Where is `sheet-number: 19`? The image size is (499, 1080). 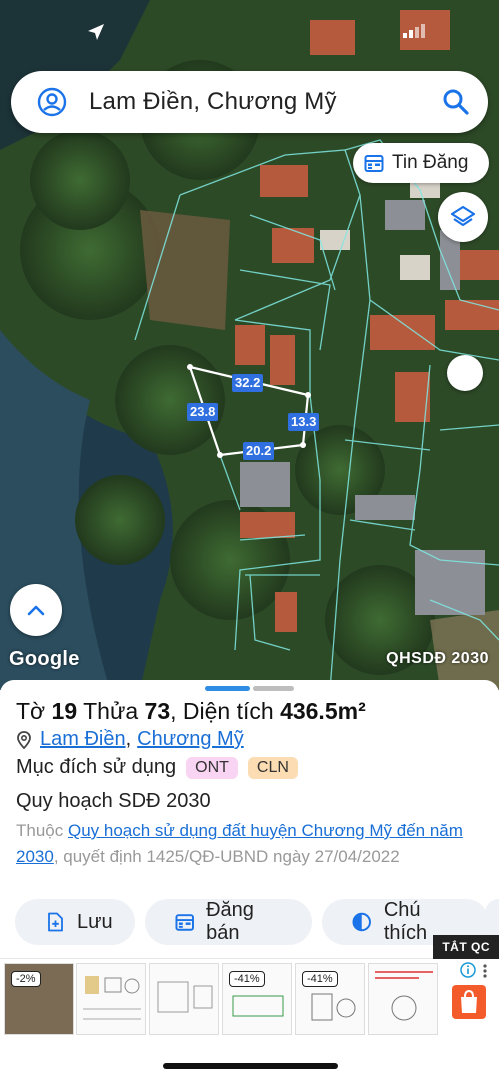 sheet-number: 19 is located at coordinates (64, 711).